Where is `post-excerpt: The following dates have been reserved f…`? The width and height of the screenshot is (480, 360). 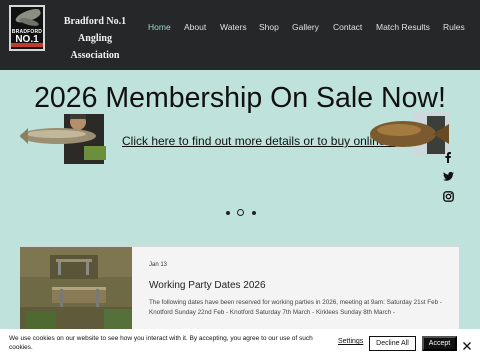
post-excerpt: The following dates have been reserved f… is located at coordinates (295, 307).